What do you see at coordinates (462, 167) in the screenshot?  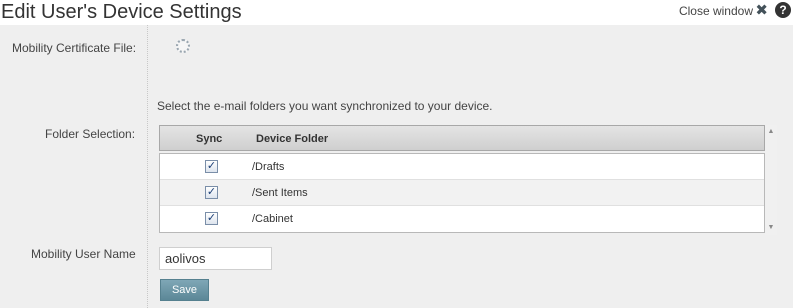 I see `table-row: ✓ /Drafts` at bounding box center [462, 167].